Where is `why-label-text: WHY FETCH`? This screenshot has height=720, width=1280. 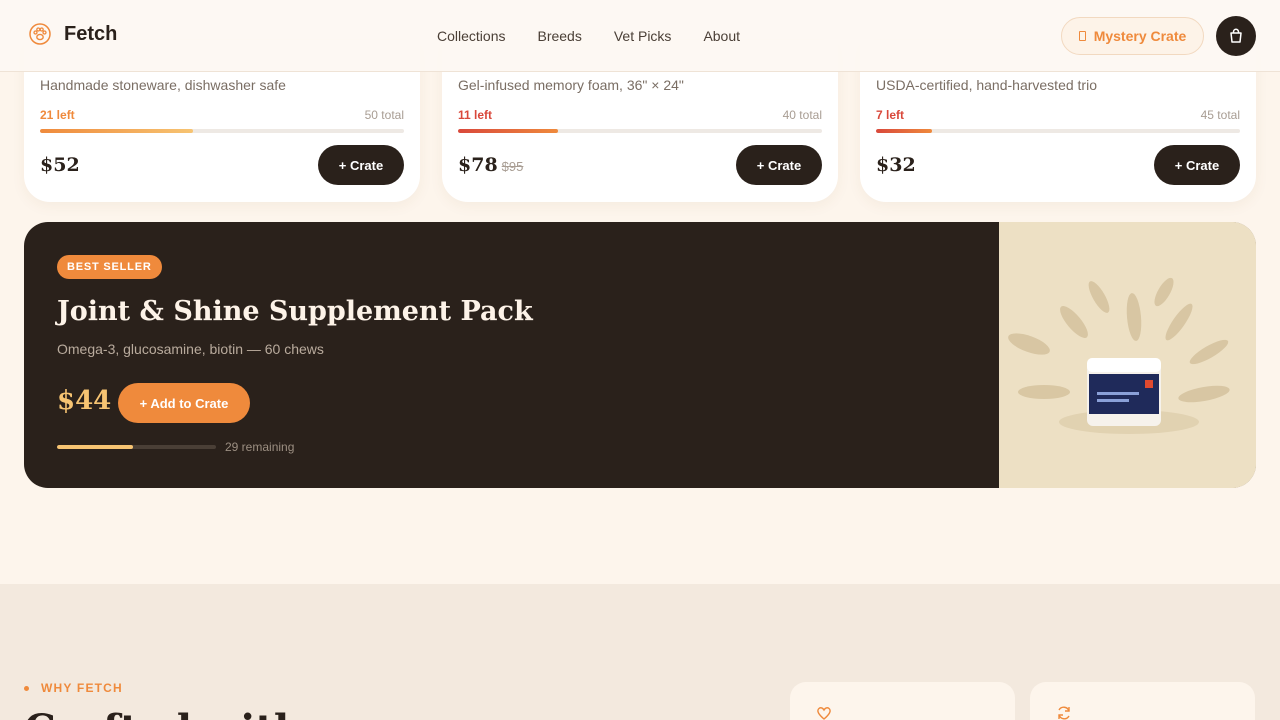 why-label-text: WHY FETCH is located at coordinates (82, 688).